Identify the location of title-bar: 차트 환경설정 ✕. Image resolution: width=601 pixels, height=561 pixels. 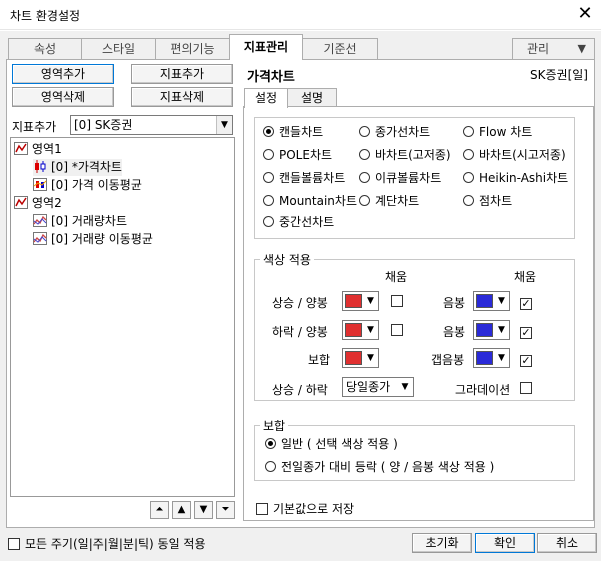
(300, 15).